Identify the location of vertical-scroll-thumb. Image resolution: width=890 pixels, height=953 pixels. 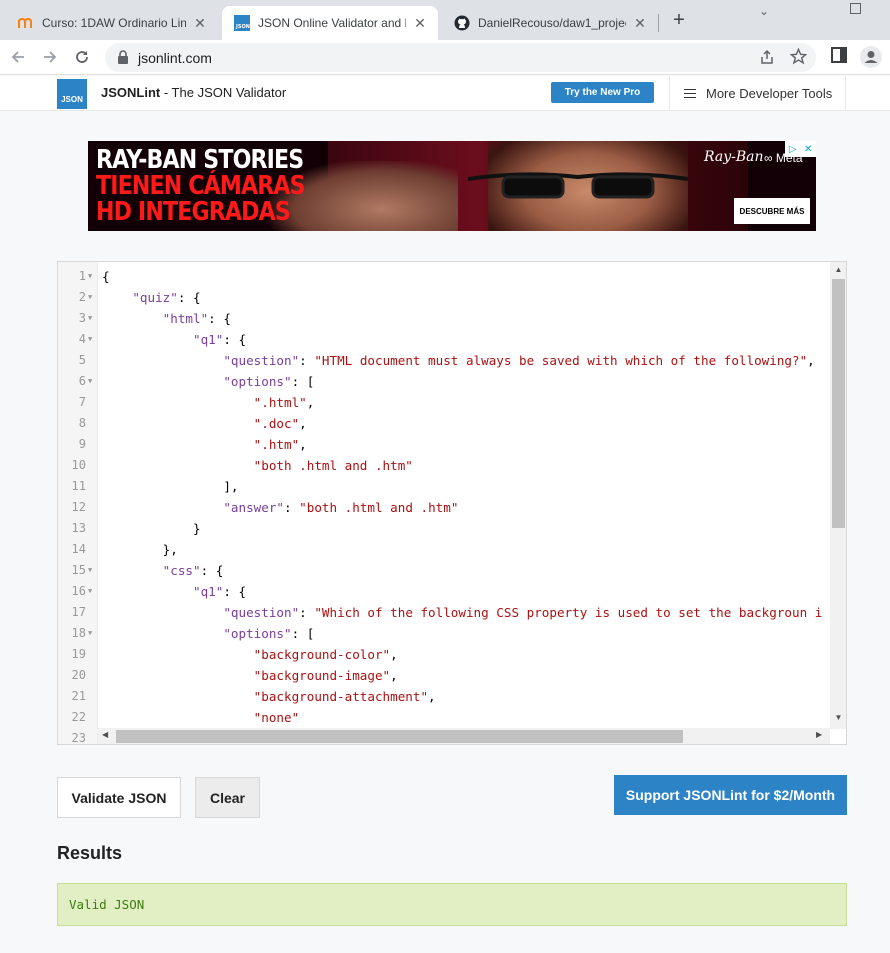
(838, 403).